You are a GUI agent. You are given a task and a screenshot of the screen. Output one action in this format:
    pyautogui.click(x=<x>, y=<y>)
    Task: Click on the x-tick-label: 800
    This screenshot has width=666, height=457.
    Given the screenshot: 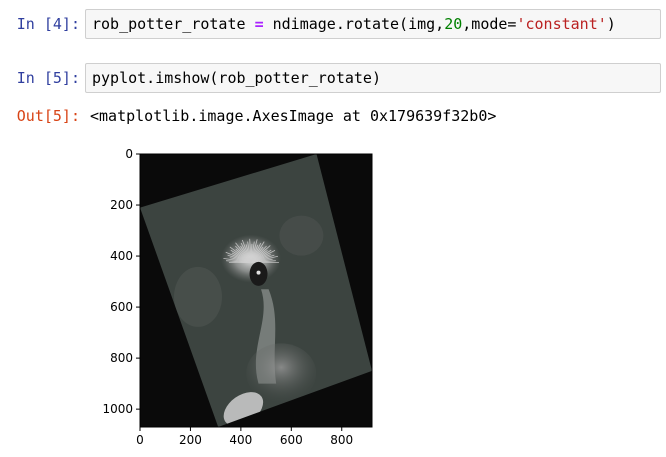 What is the action you would take?
    pyautogui.click(x=341, y=440)
    